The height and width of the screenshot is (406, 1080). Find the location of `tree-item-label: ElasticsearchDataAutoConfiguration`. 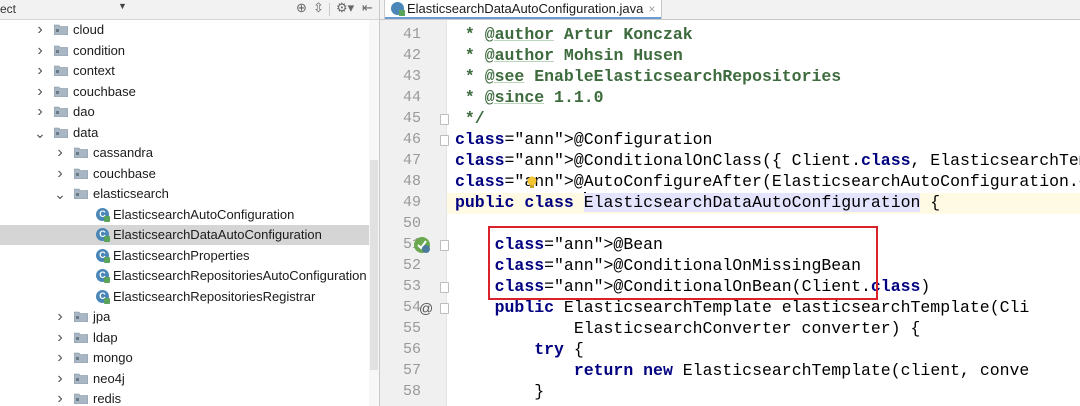

tree-item-label: ElasticsearchDataAutoConfiguration is located at coordinates (217, 234).